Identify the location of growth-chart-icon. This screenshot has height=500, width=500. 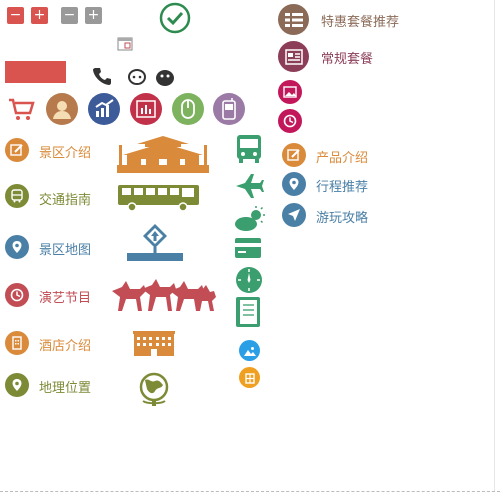
(104, 109).